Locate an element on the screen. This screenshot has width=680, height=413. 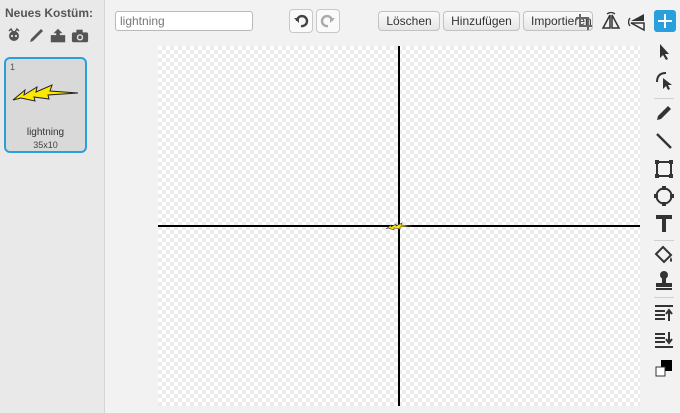
flip-vertical-icon is located at coordinates (638, 22).